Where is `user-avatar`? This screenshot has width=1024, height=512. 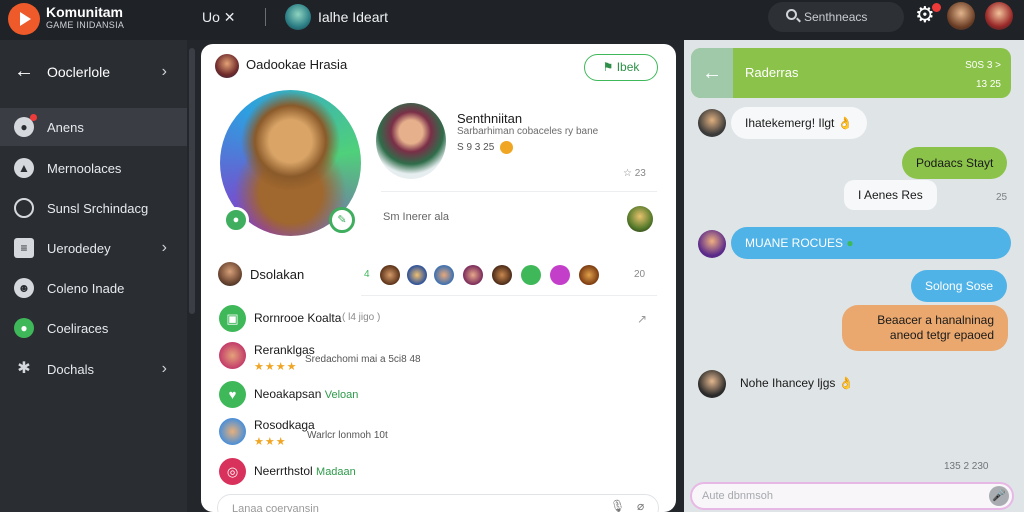
user-avatar is located at coordinates (961, 16).